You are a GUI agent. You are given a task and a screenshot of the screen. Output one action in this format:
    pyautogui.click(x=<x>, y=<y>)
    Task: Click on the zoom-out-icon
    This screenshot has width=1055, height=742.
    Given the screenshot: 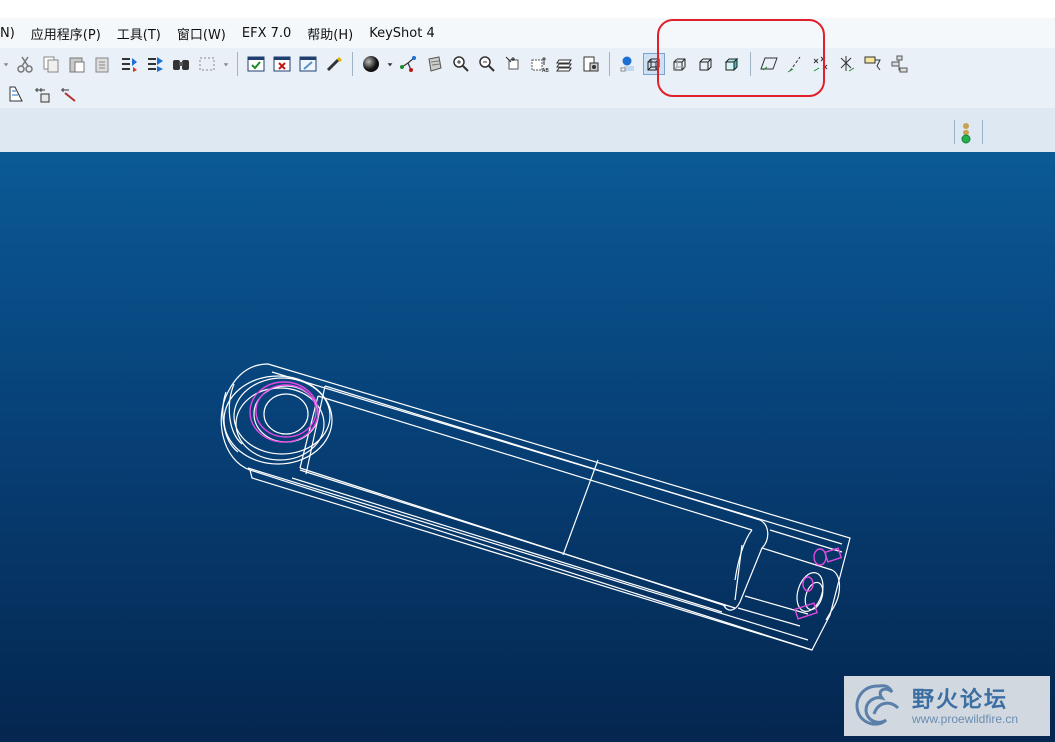 What is the action you would take?
    pyautogui.click(x=487, y=64)
    